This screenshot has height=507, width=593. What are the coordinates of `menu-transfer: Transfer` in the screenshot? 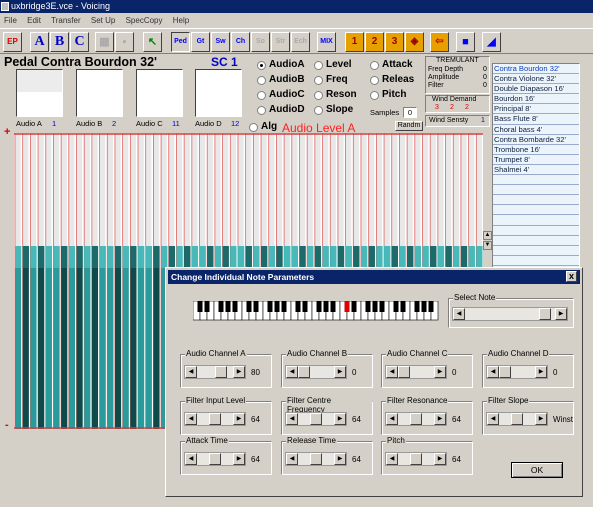 It's located at (66, 20).